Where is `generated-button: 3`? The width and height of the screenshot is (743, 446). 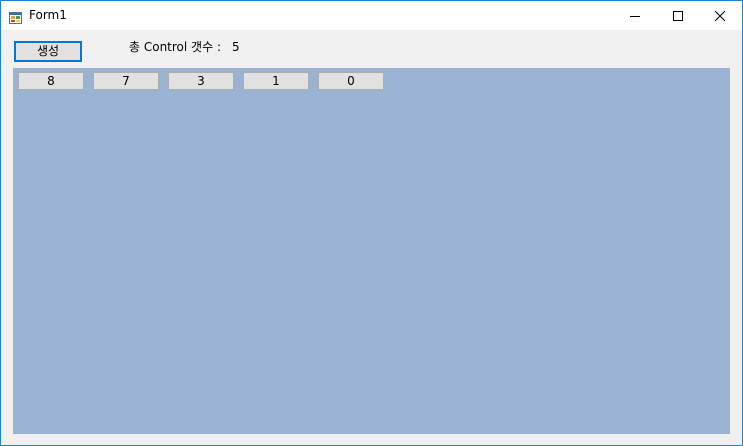
generated-button: 3 is located at coordinates (201, 81).